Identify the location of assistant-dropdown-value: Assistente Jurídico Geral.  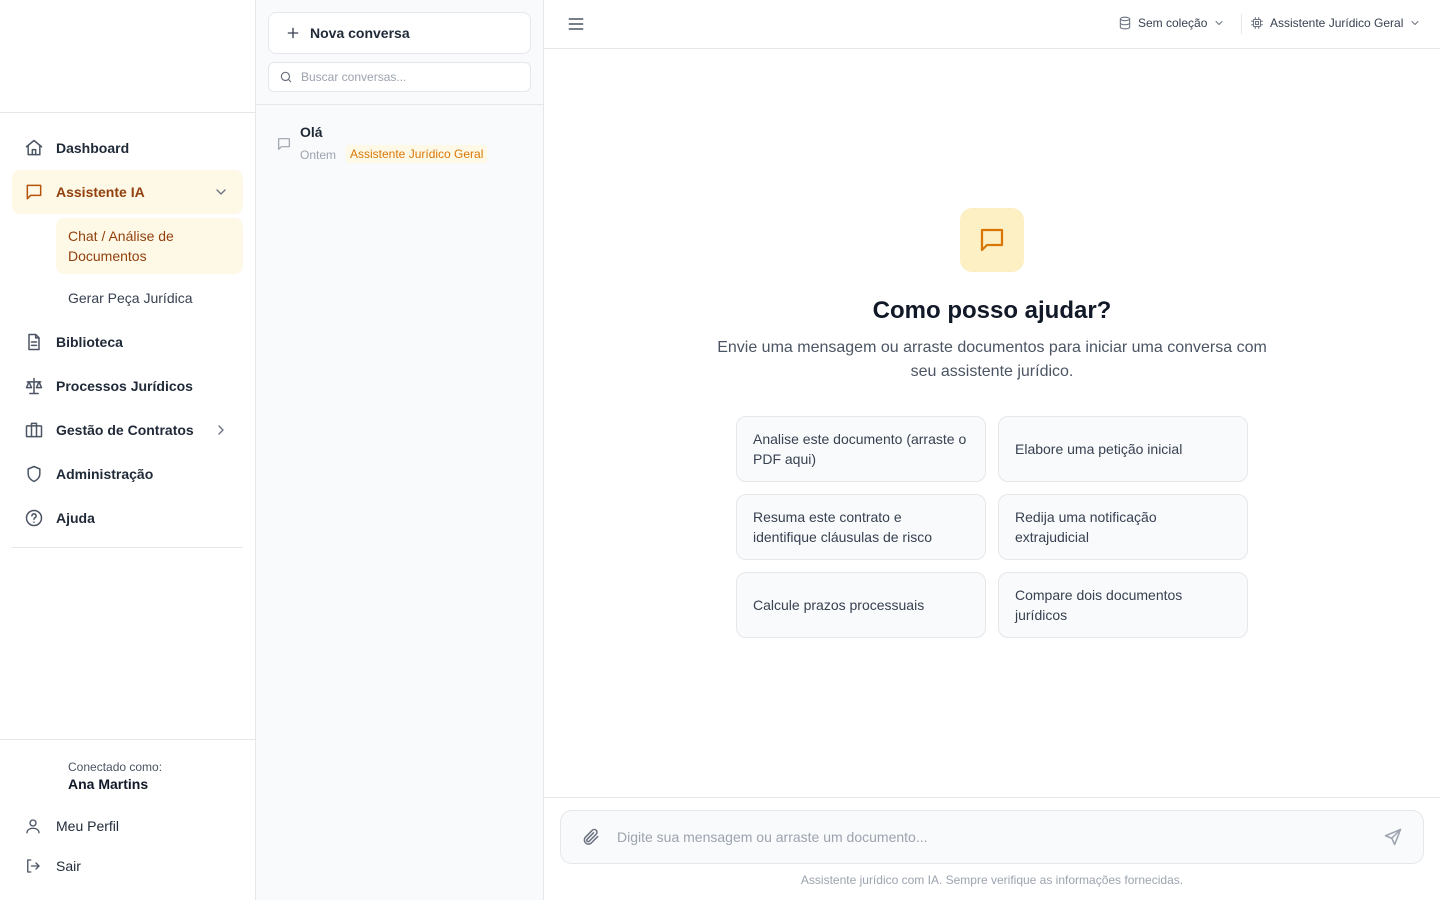
(1337, 23).